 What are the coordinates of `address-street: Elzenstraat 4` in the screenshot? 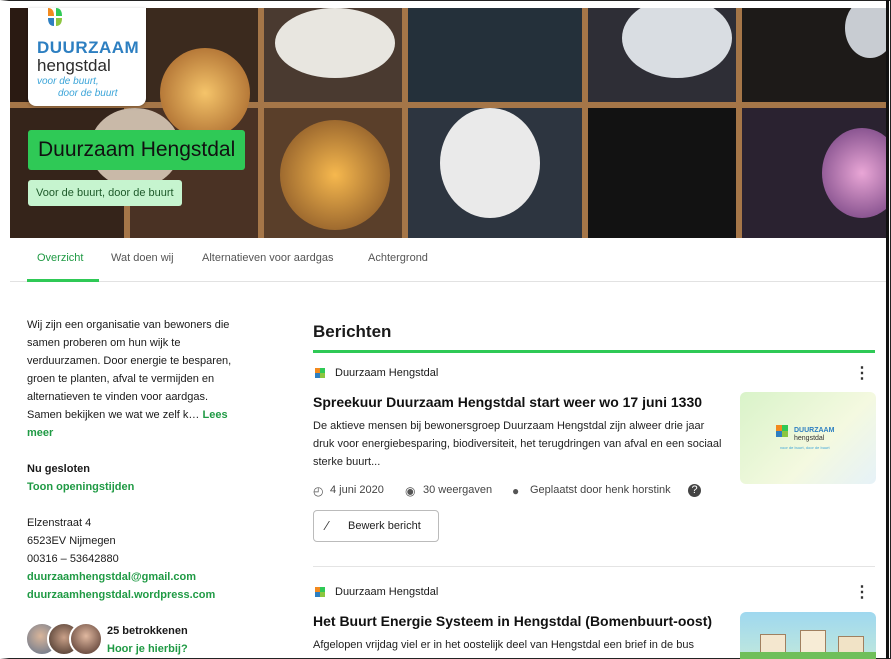 It's located at (59, 523).